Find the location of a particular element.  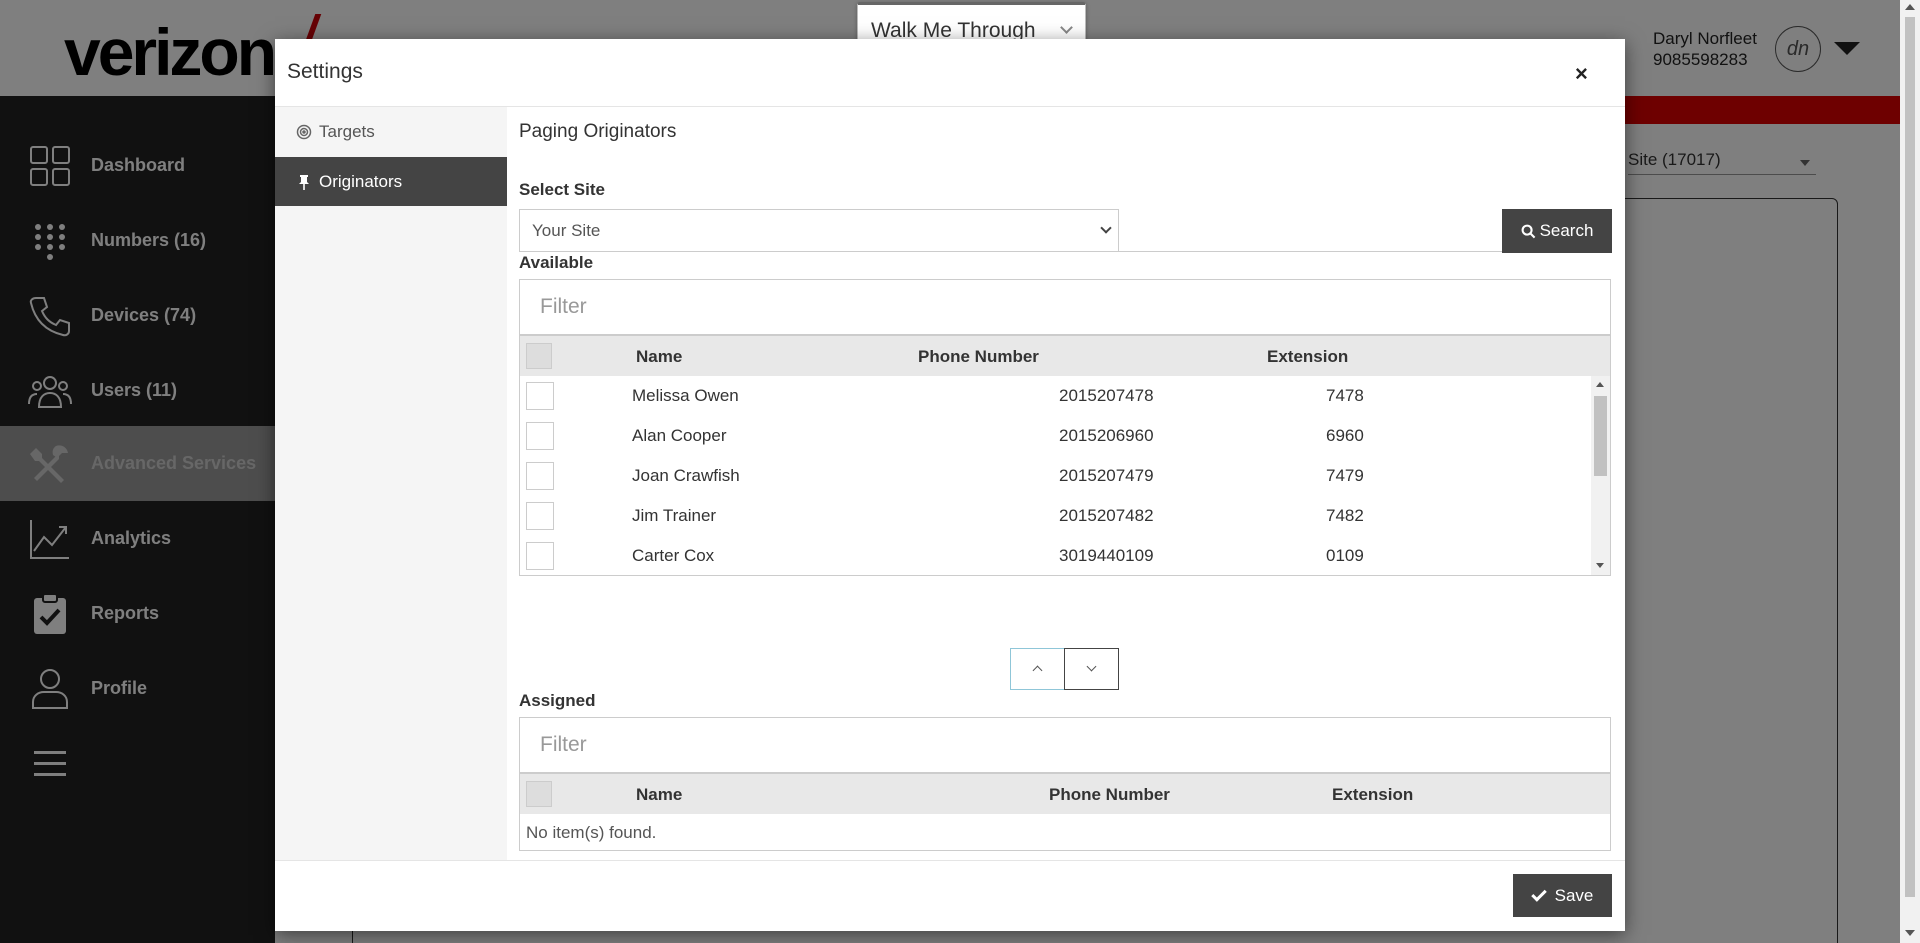

pin-icon is located at coordinates (304, 182).